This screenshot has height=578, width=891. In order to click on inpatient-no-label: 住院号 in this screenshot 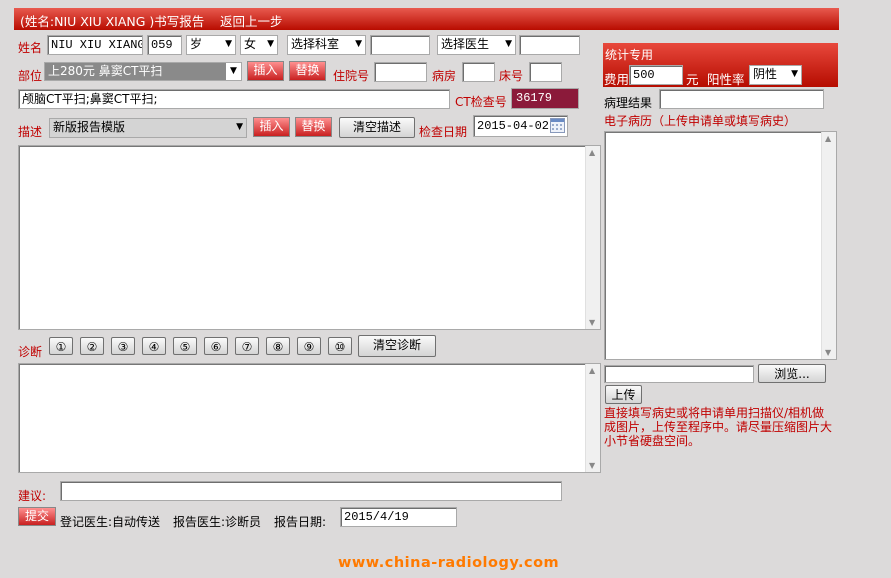, I will do `click(351, 76)`.